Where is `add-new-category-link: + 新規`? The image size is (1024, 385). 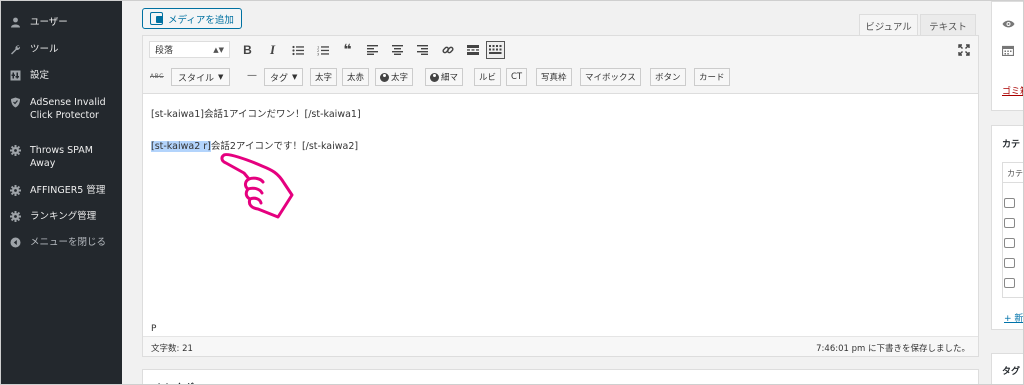 add-new-category-link: + 新規 is located at coordinates (1013, 317).